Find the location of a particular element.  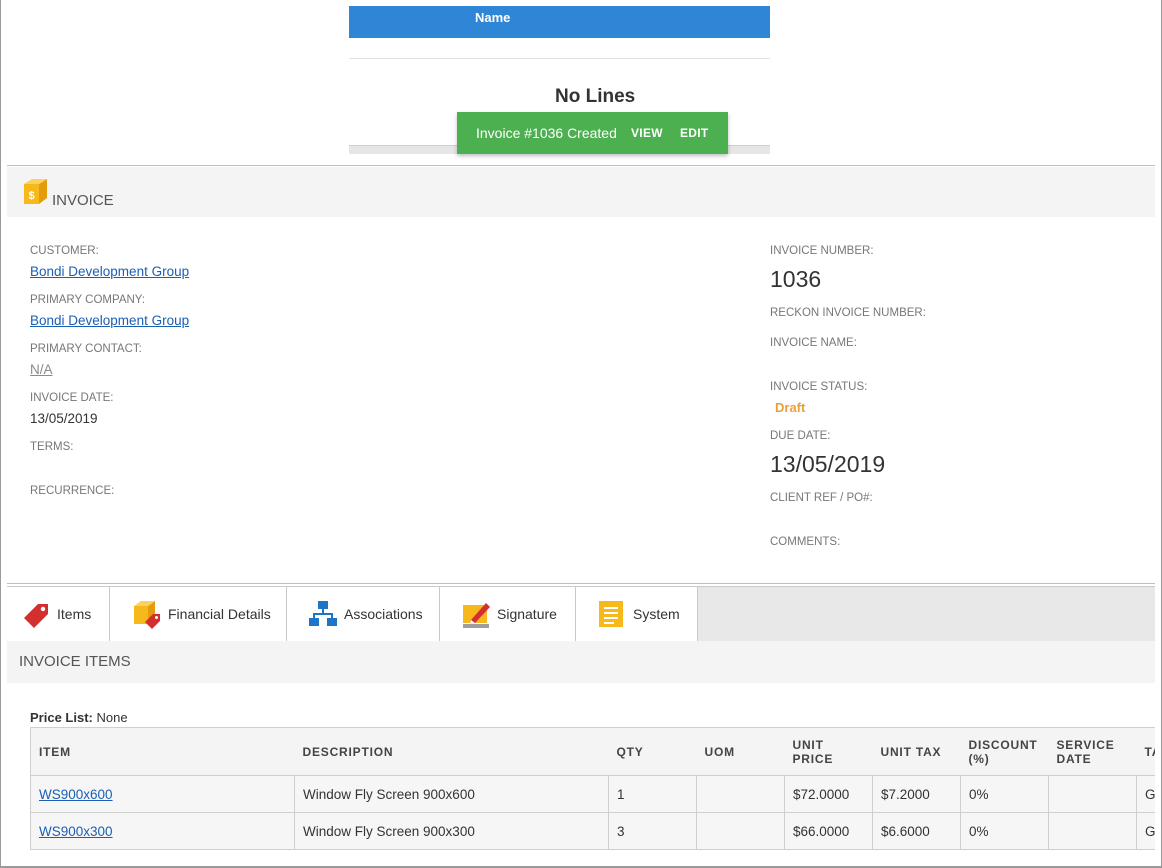

tab-associations: Associations is located at coordinates (363, 614).